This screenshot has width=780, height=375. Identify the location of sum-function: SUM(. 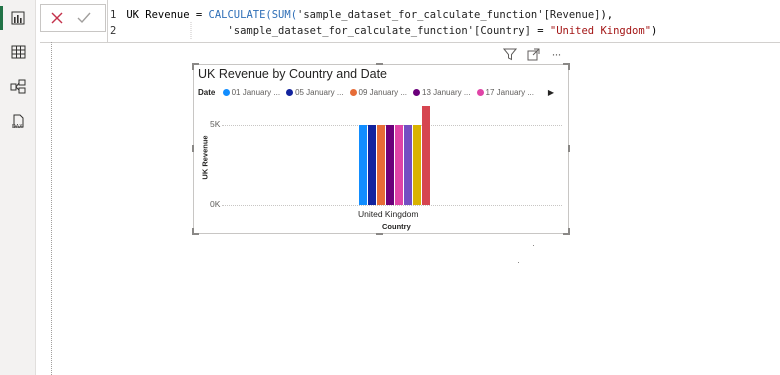
(284, 15).